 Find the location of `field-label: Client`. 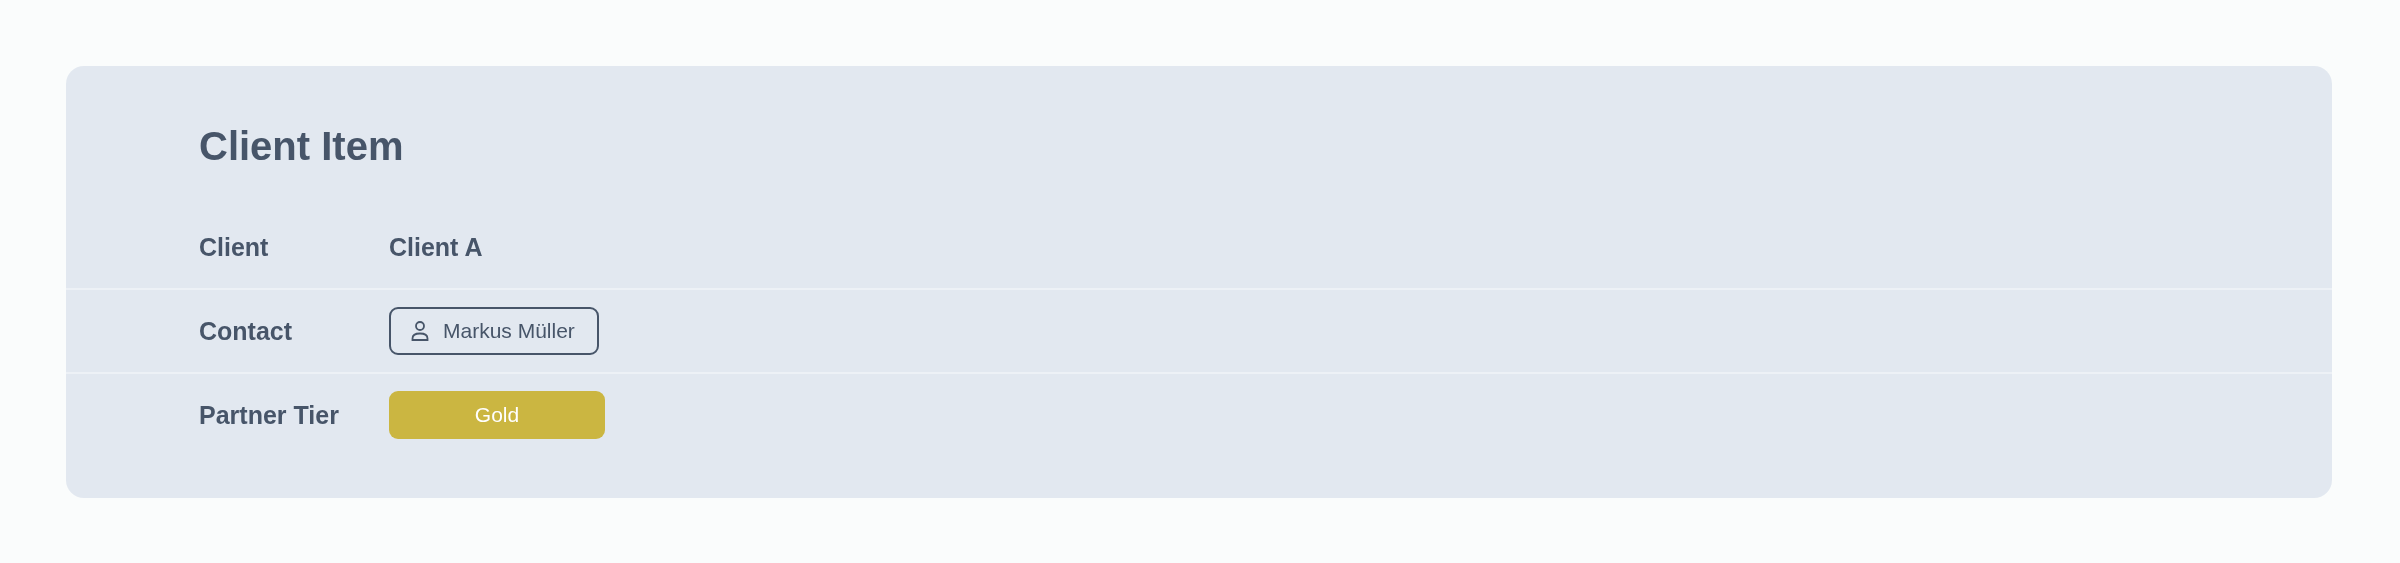

field-label: Client is located at coordinates (234, 247).